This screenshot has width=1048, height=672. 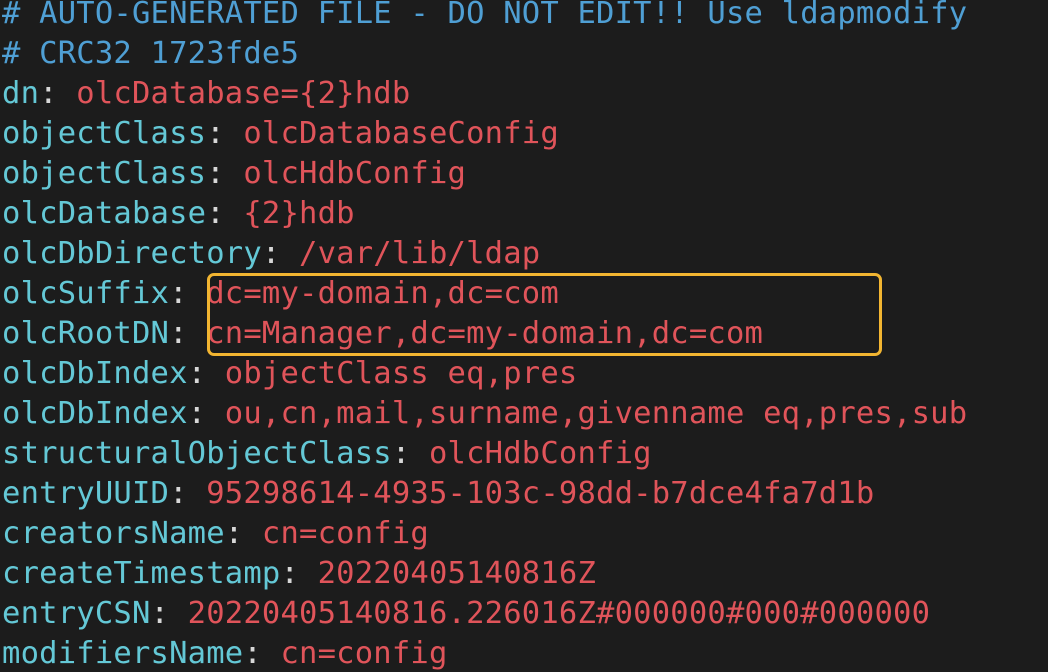 I want to click on attribute-key: entryUUID, so click(x=86, y=493).